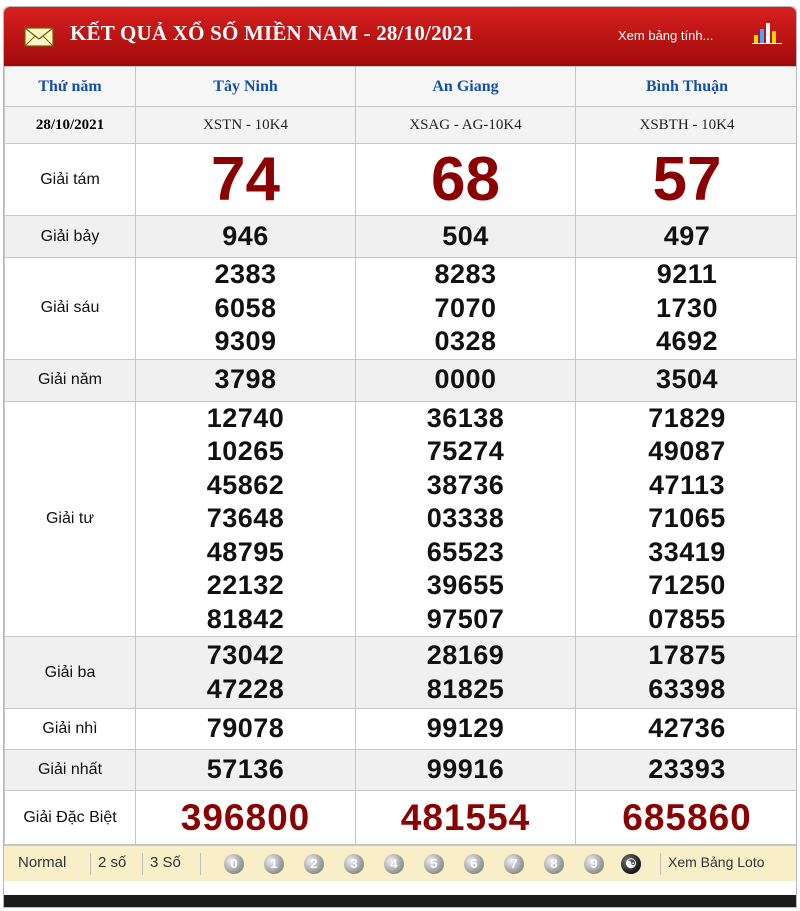 Image resolution: width=800 pixels, height=911 pixels. I want to click on prize-number: 07855, so click(687, 618).